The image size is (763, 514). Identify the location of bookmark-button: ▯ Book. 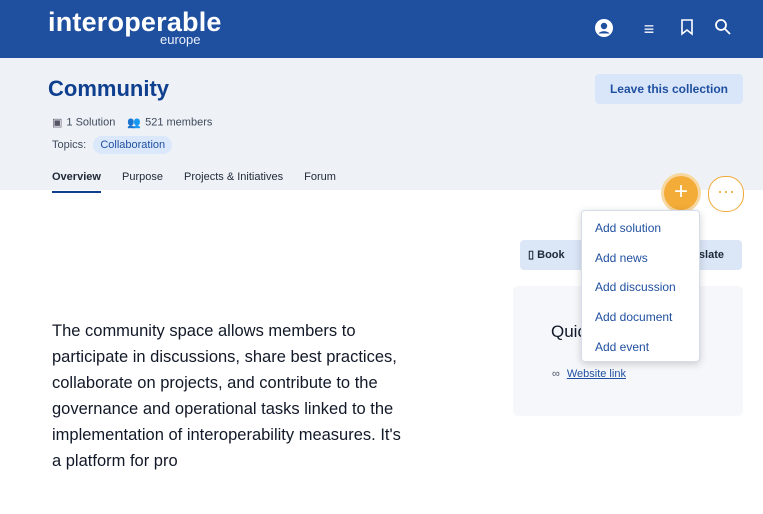
(546, 255).